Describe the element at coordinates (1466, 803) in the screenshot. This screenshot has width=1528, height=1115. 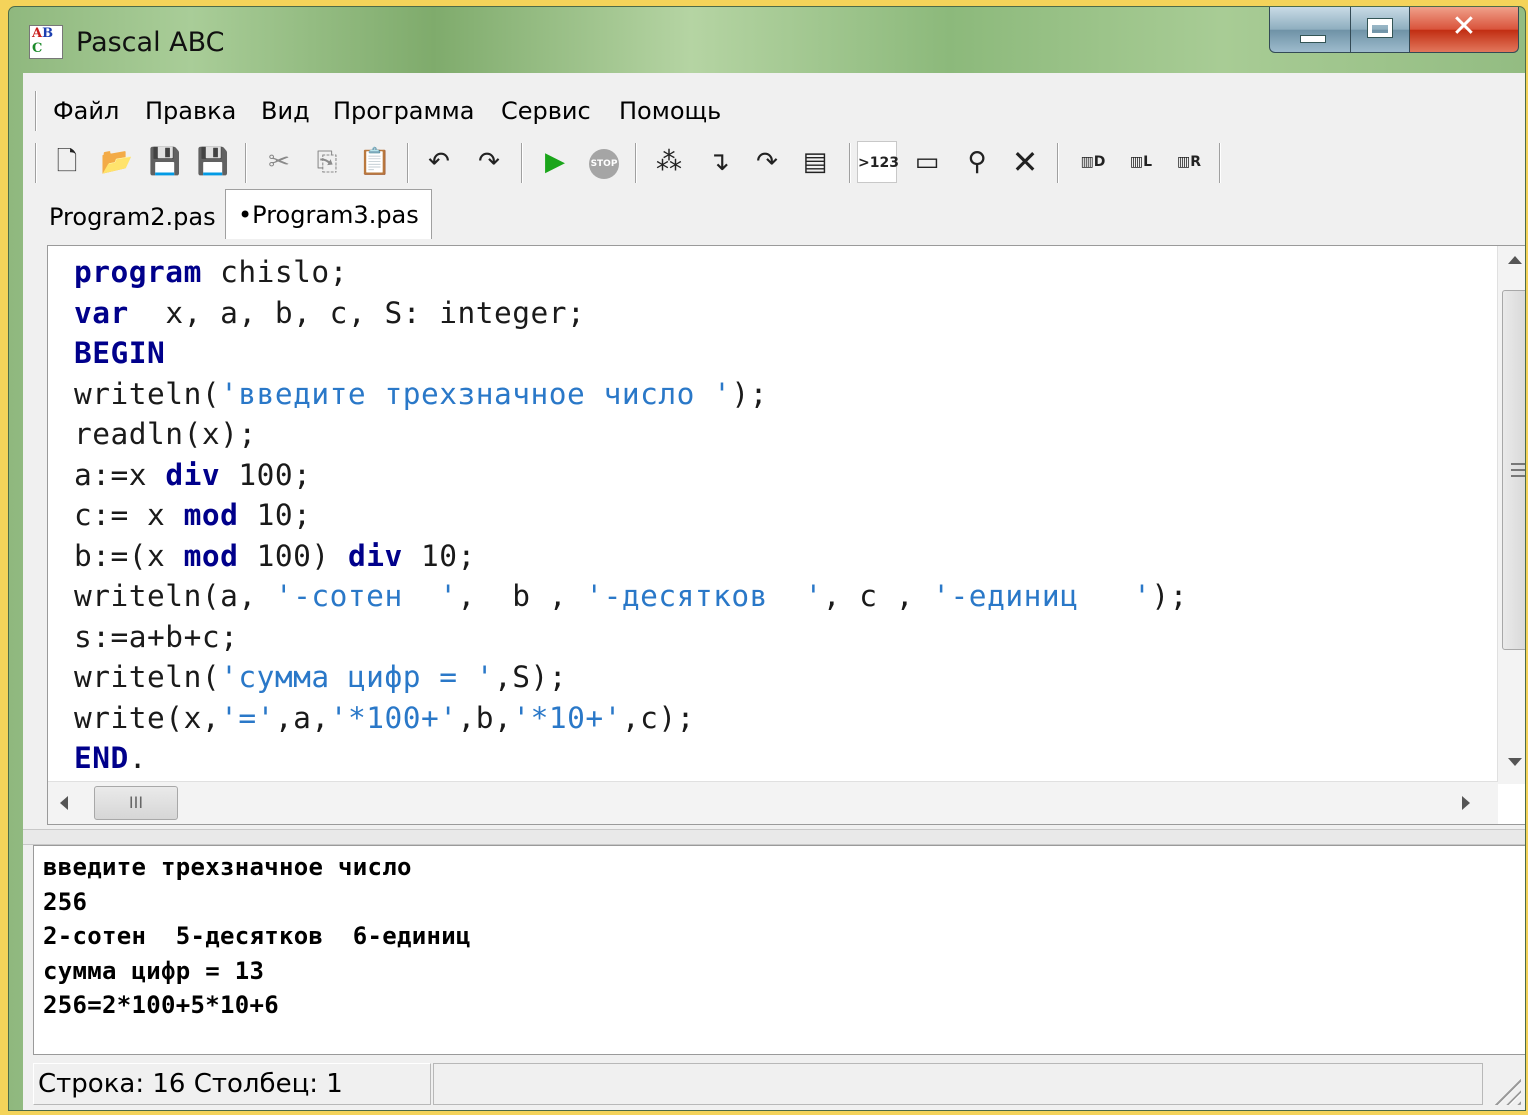
I see `scroll-right-icon` at that location.